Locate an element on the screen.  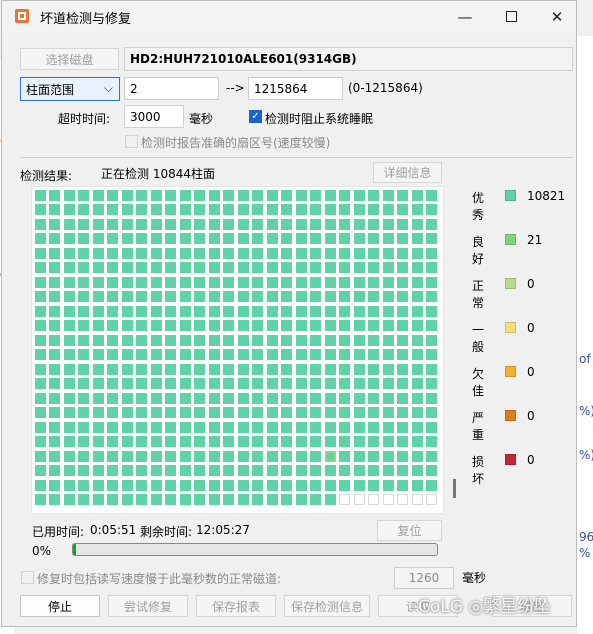
legend-count: 0 is located at coordinates (531, 328).